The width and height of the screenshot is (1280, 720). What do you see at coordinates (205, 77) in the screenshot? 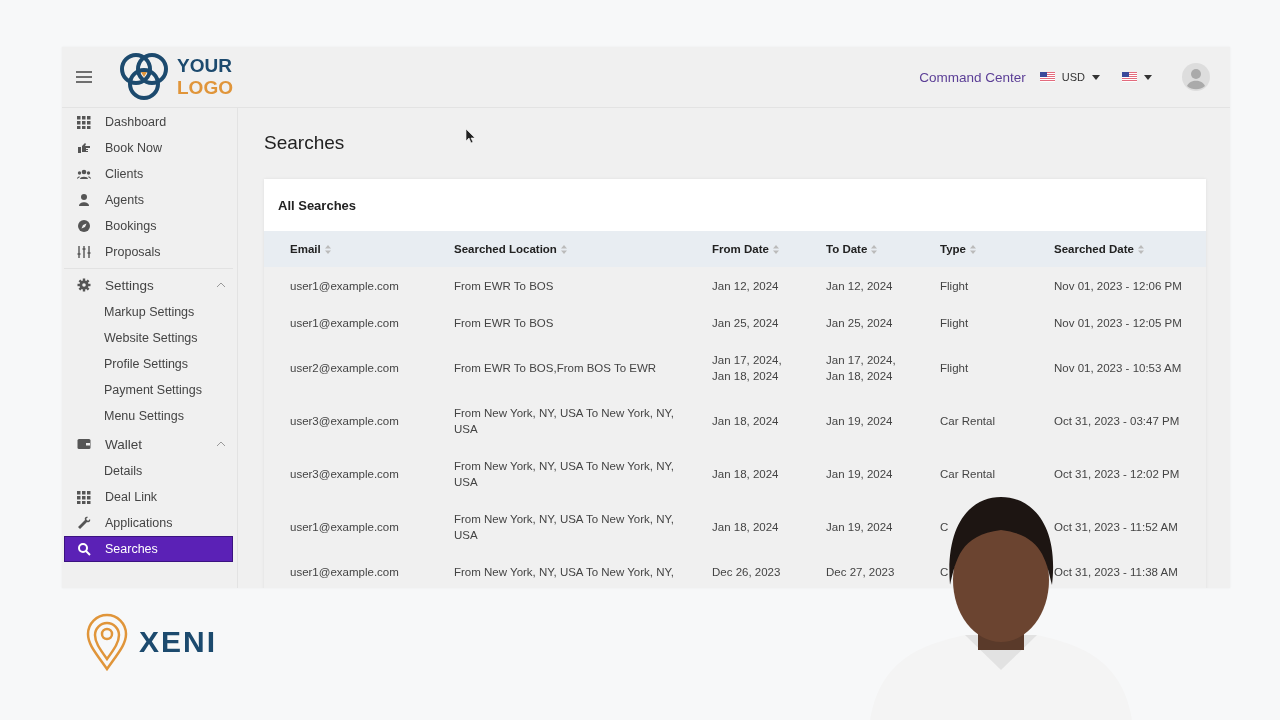
I see `logo-text: YOUR LOGO` at bounding box center [205, 77].